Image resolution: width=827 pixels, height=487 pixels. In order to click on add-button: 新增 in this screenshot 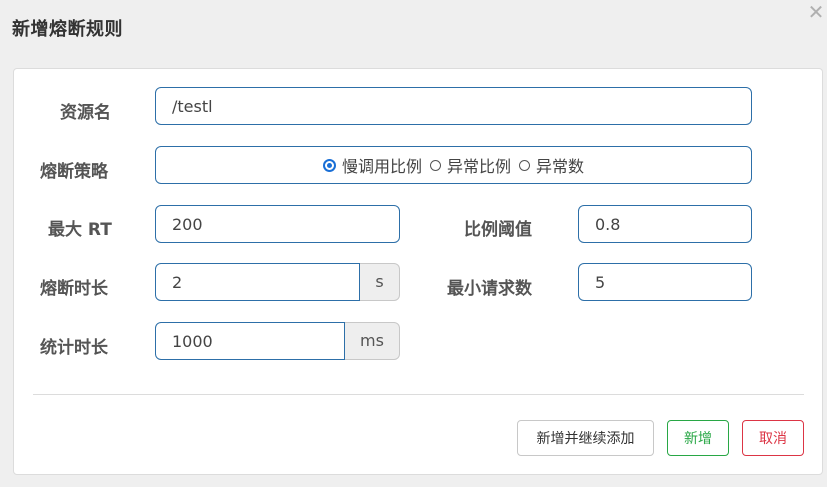, I will do `click(698, 438)`.